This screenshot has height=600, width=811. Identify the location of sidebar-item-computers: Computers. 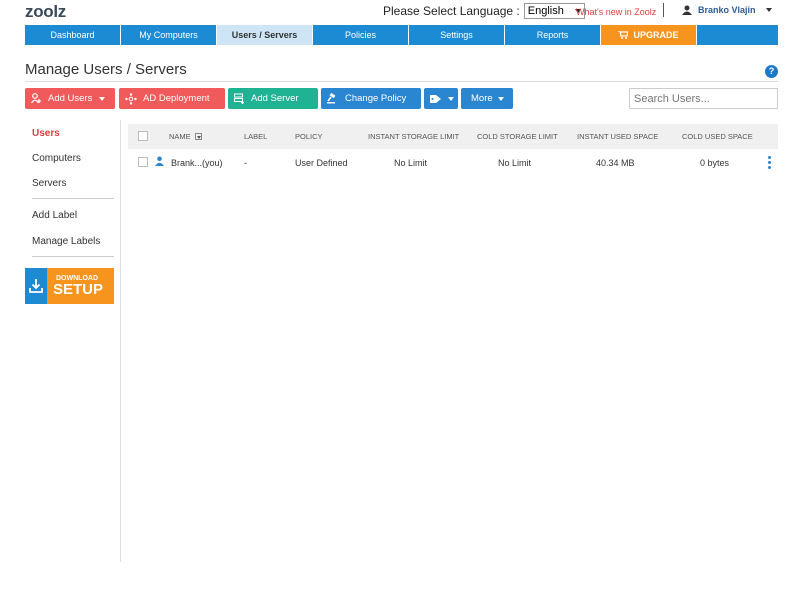
(56, 158).